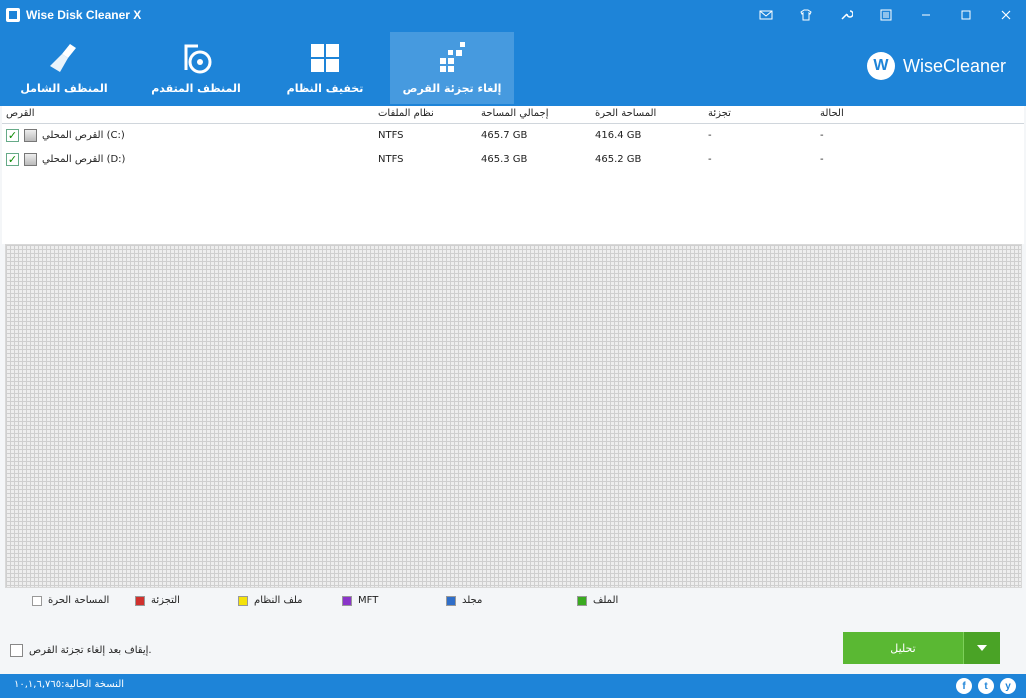  Describe the element at coordinates (618, 135) in the screenshot. I see `disk-free: 416.4 GB` at that location.